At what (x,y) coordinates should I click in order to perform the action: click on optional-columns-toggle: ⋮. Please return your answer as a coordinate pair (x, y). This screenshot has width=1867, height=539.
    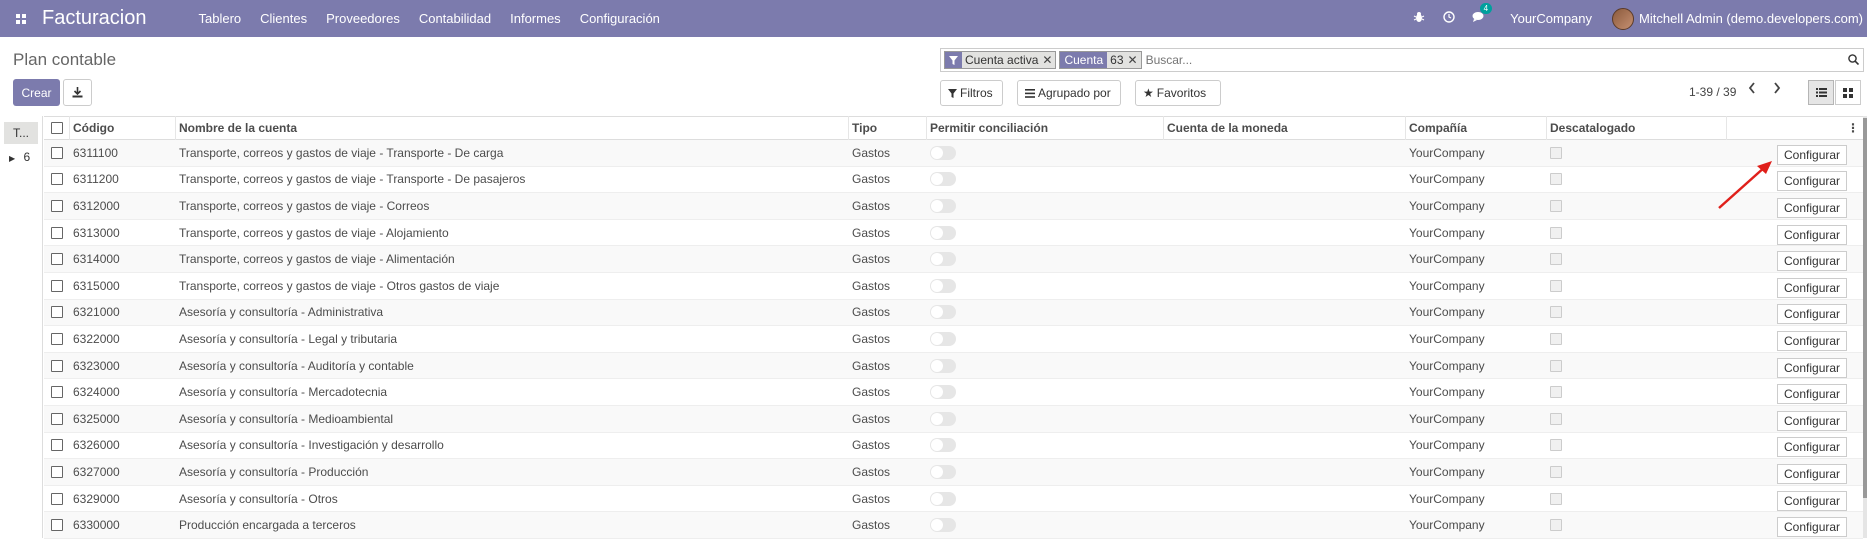
    Looking at the image, I should click on (1795, 128).